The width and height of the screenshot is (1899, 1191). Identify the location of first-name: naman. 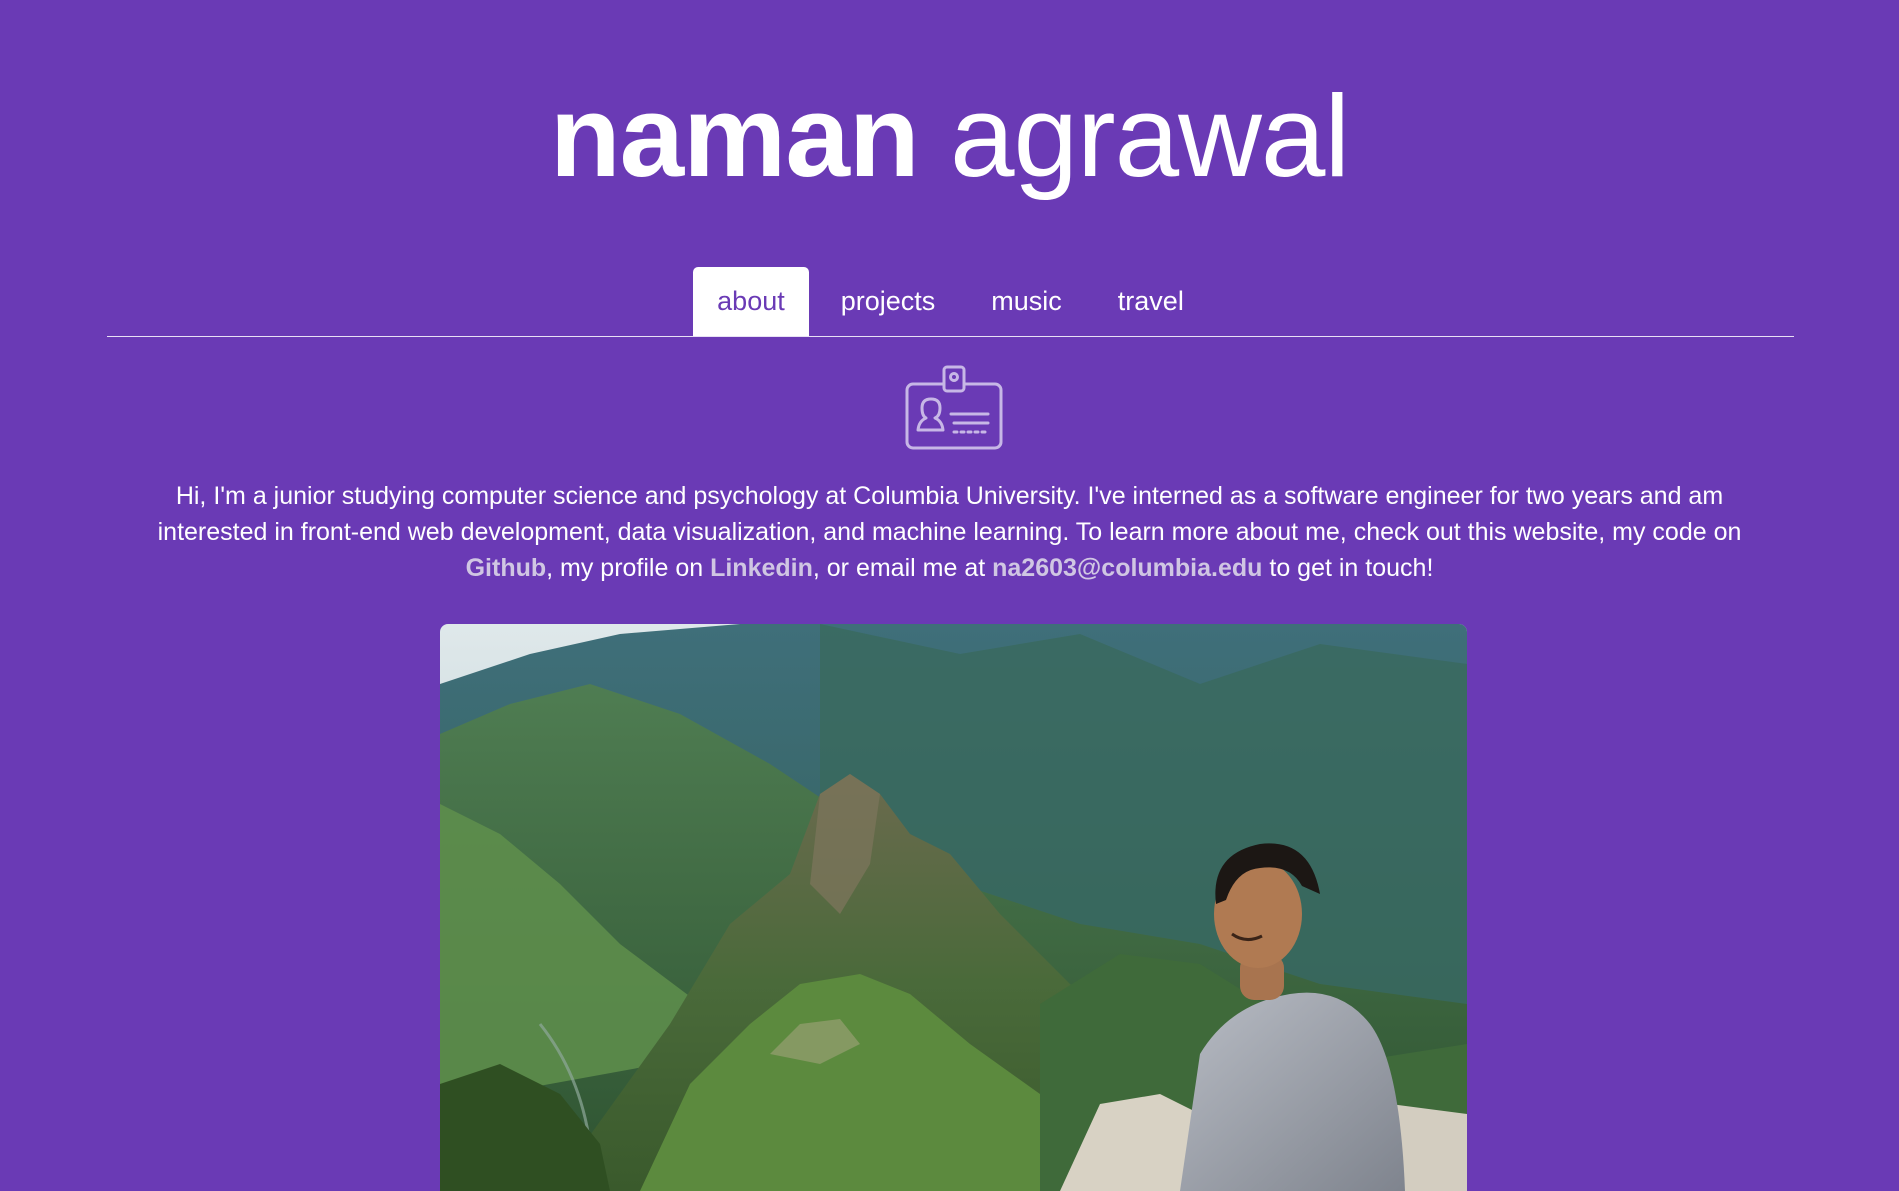
(734, 136).